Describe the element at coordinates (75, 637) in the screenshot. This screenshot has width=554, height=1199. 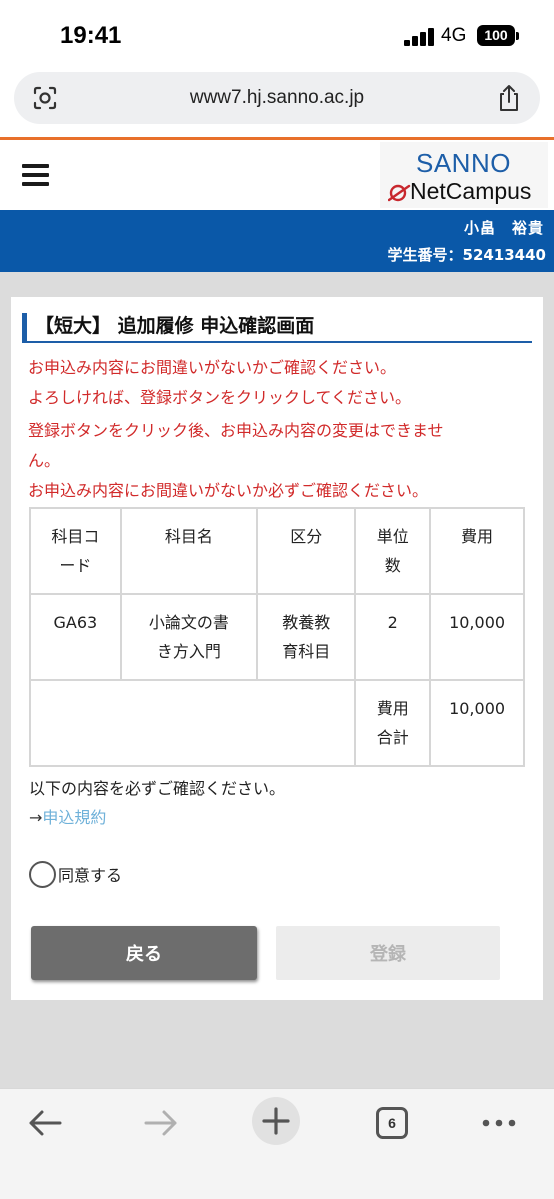
I see `cell-course-code: GA63` at that location.